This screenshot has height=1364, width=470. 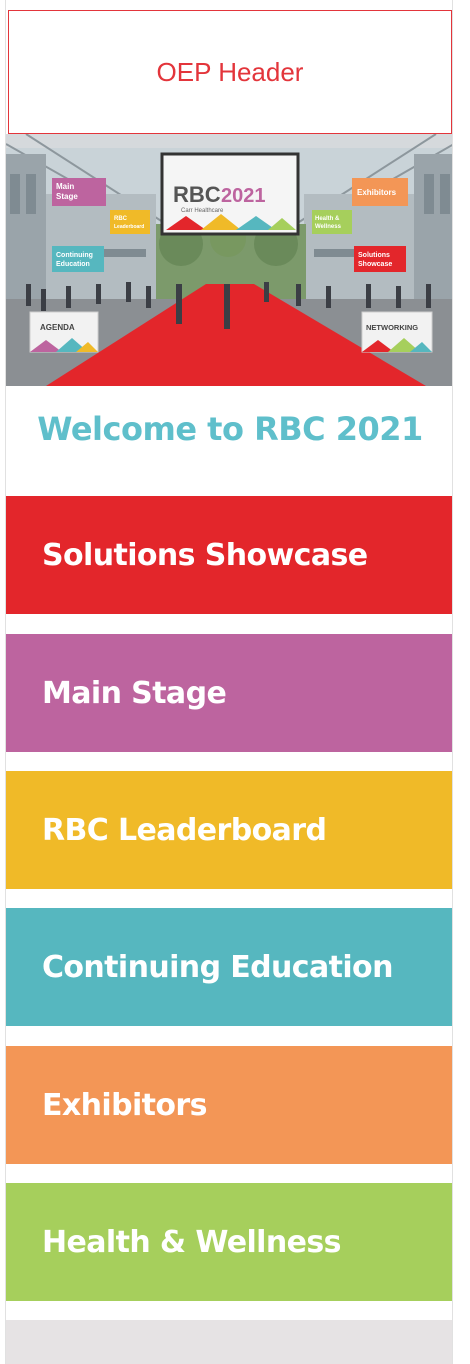 I want to click on tile-continuing-education: Continuing Education, so click(x=229, y=967).